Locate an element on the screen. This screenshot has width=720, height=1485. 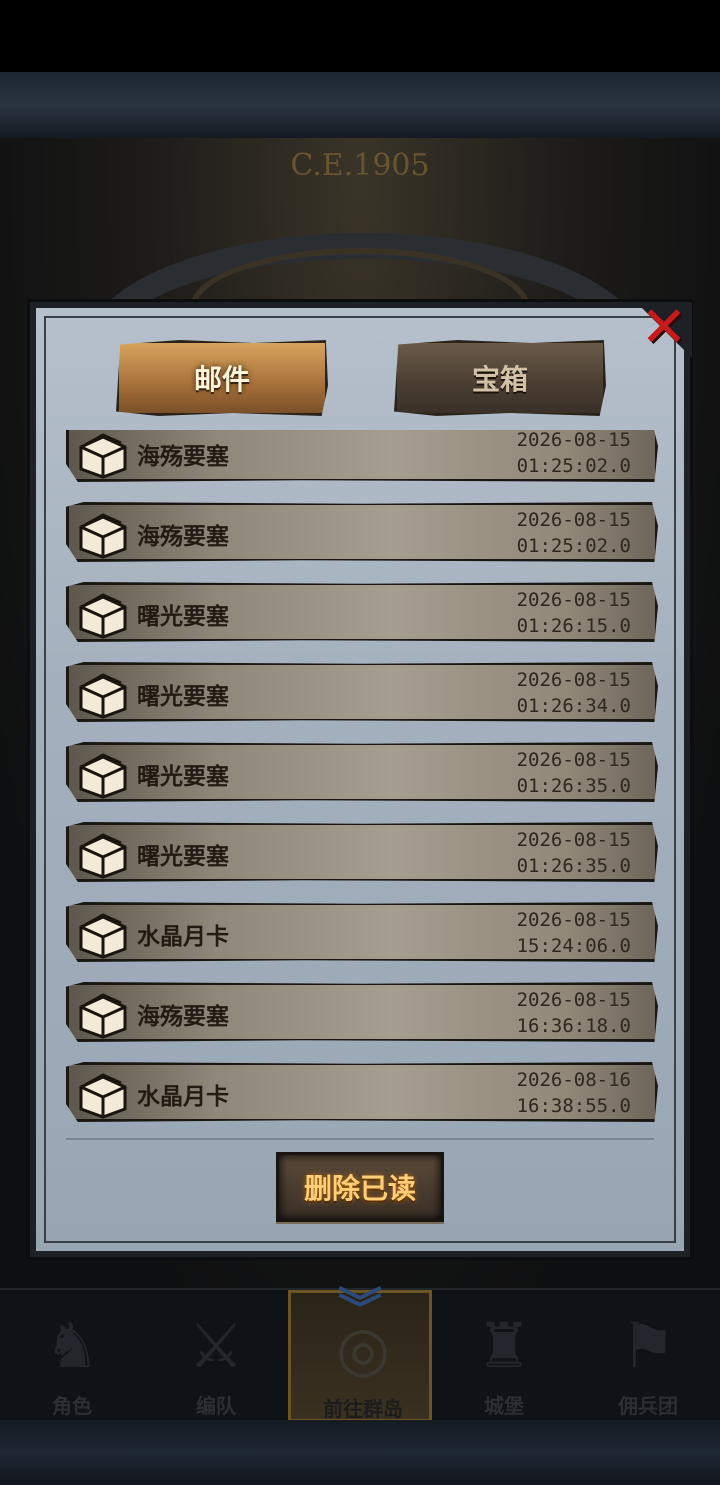
mail-time: 01:26:15.0 is located at coordinates (573, 626).